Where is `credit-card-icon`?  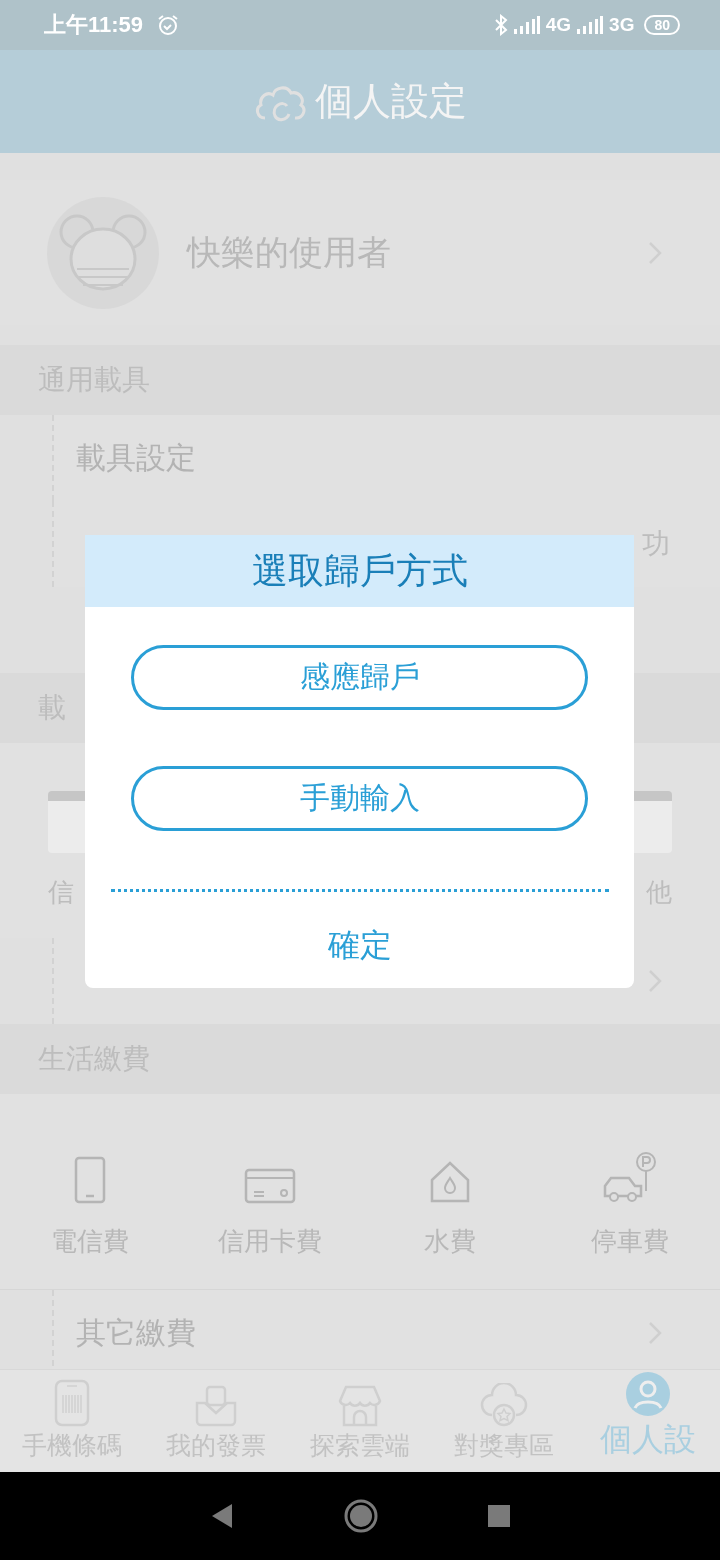 credit-card-icon is located at coordinates (270, 1186).